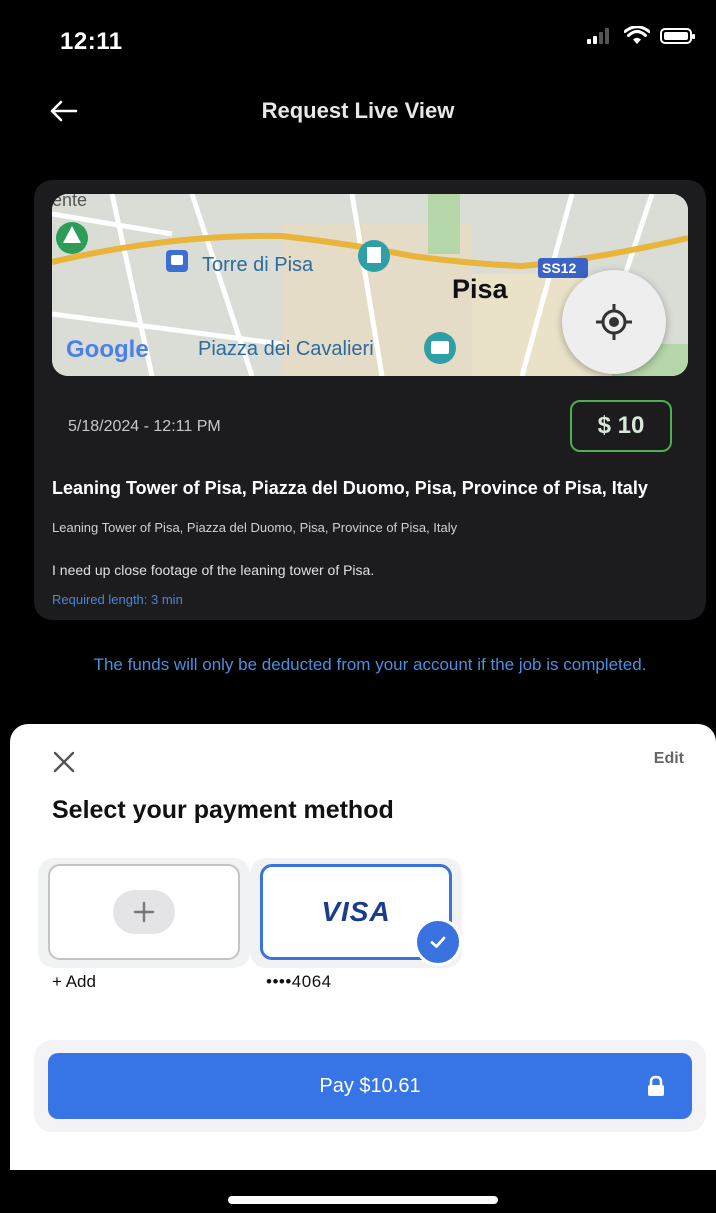 The height and width of the screenshot is (1213, 716). I want to click on card-number-label: ••••4064, so click(299, 981).